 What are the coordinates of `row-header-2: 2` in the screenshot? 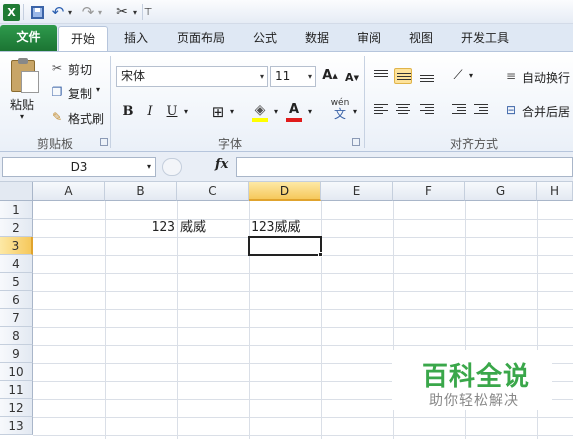 It's located at (16, 228).